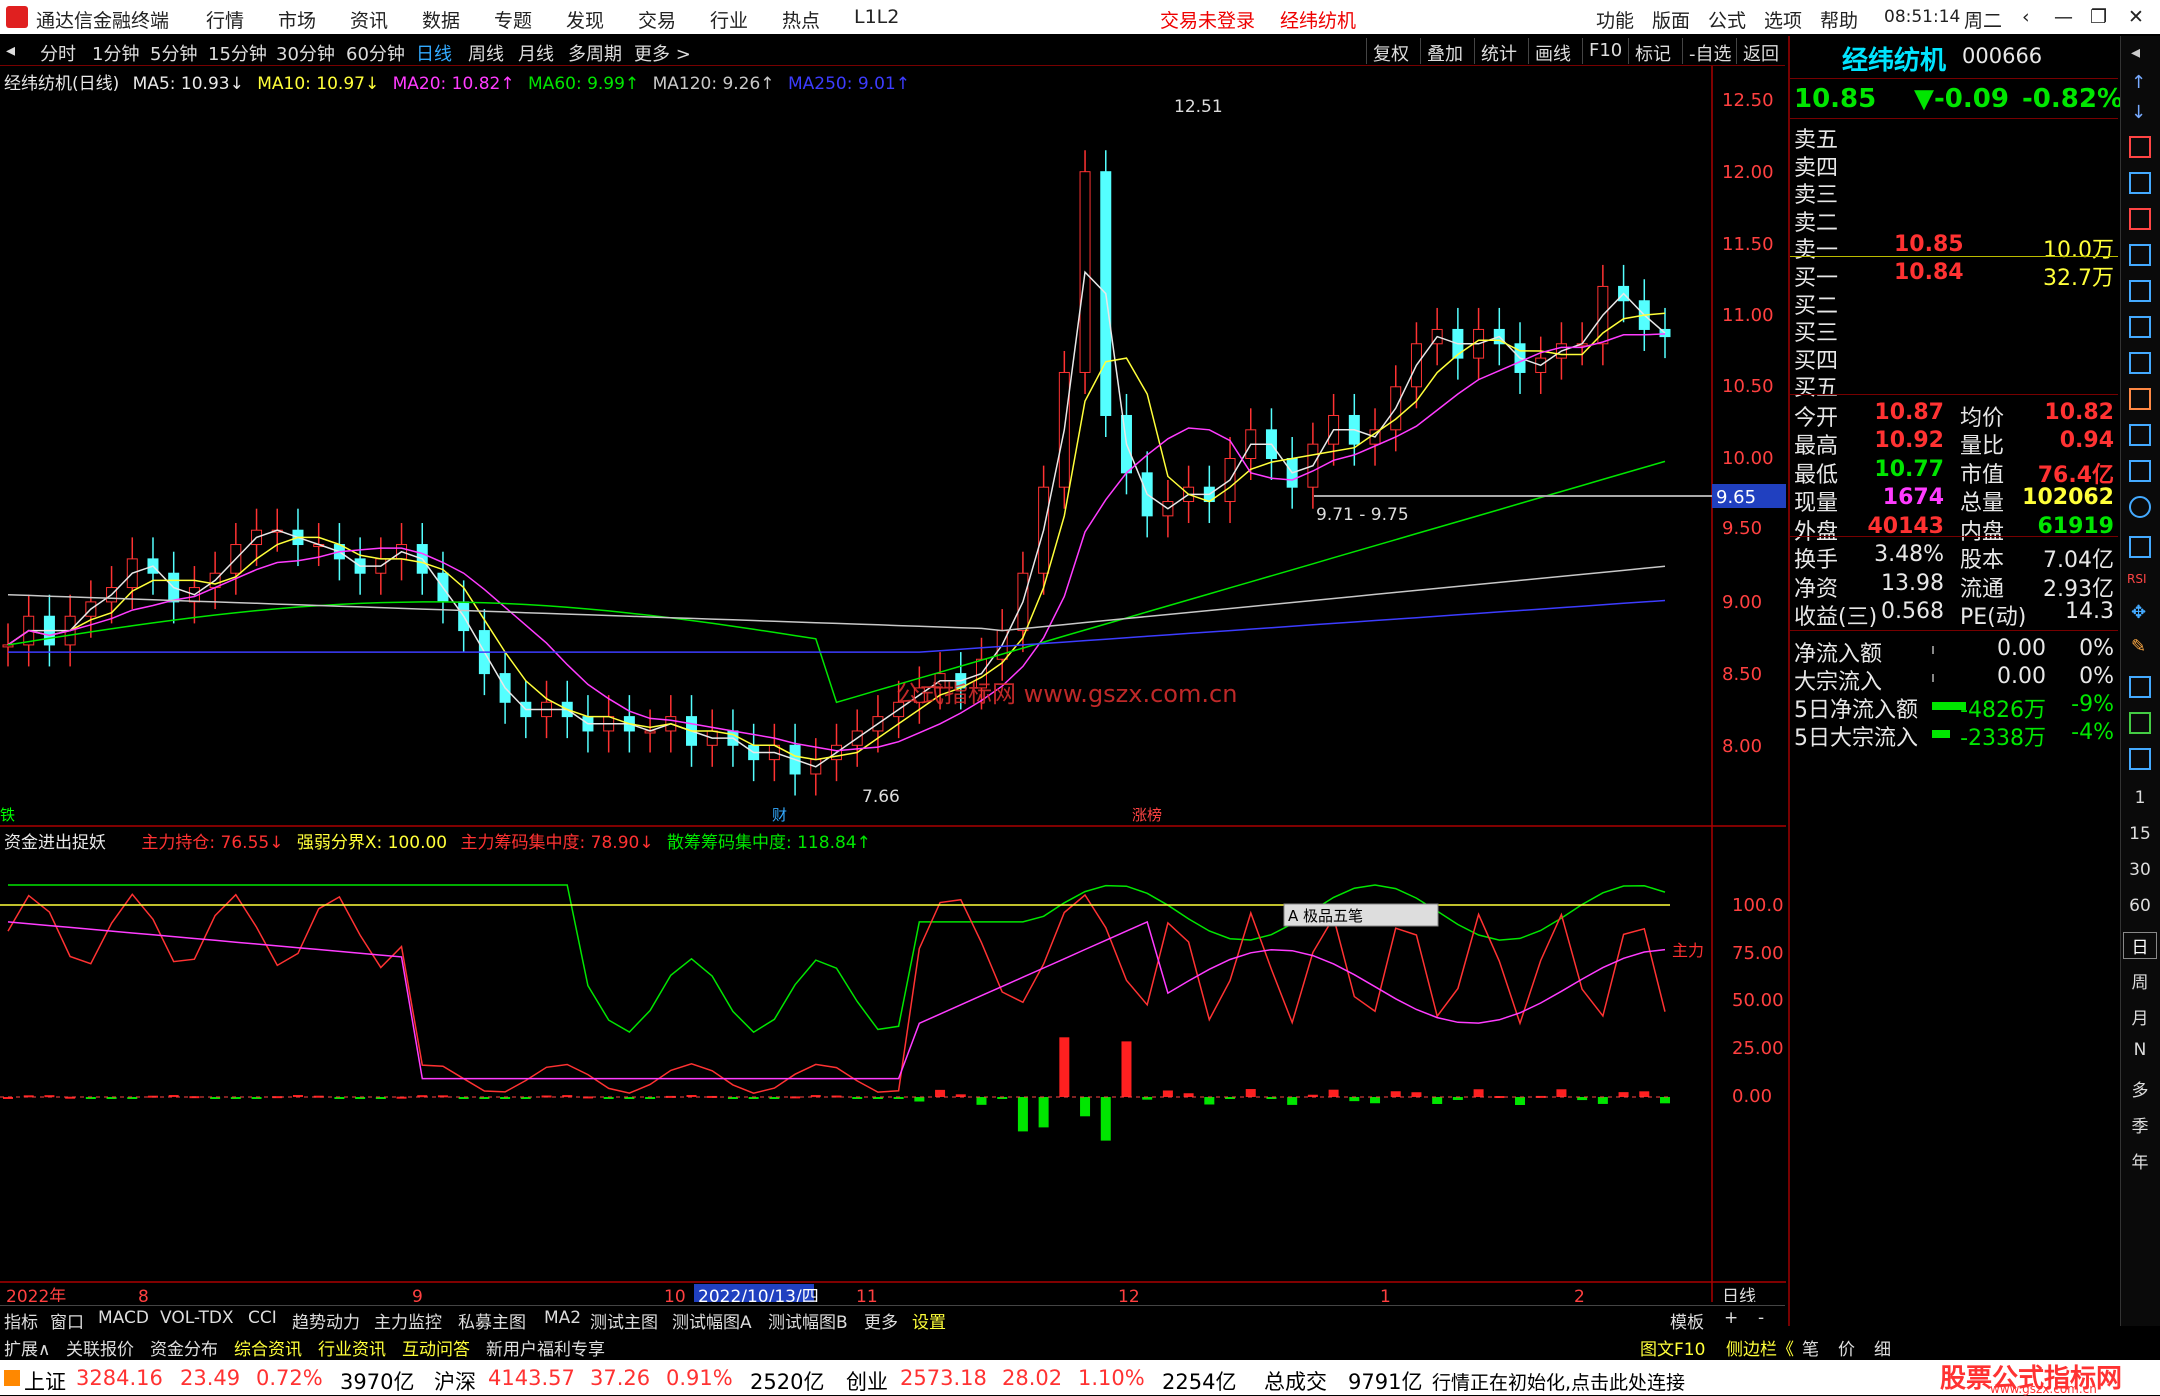 The width and height of the screenshot is (2160, 1396). Describe the element at coordinates (2140, 291) in the screenshot. I see `list-icon` at that location.